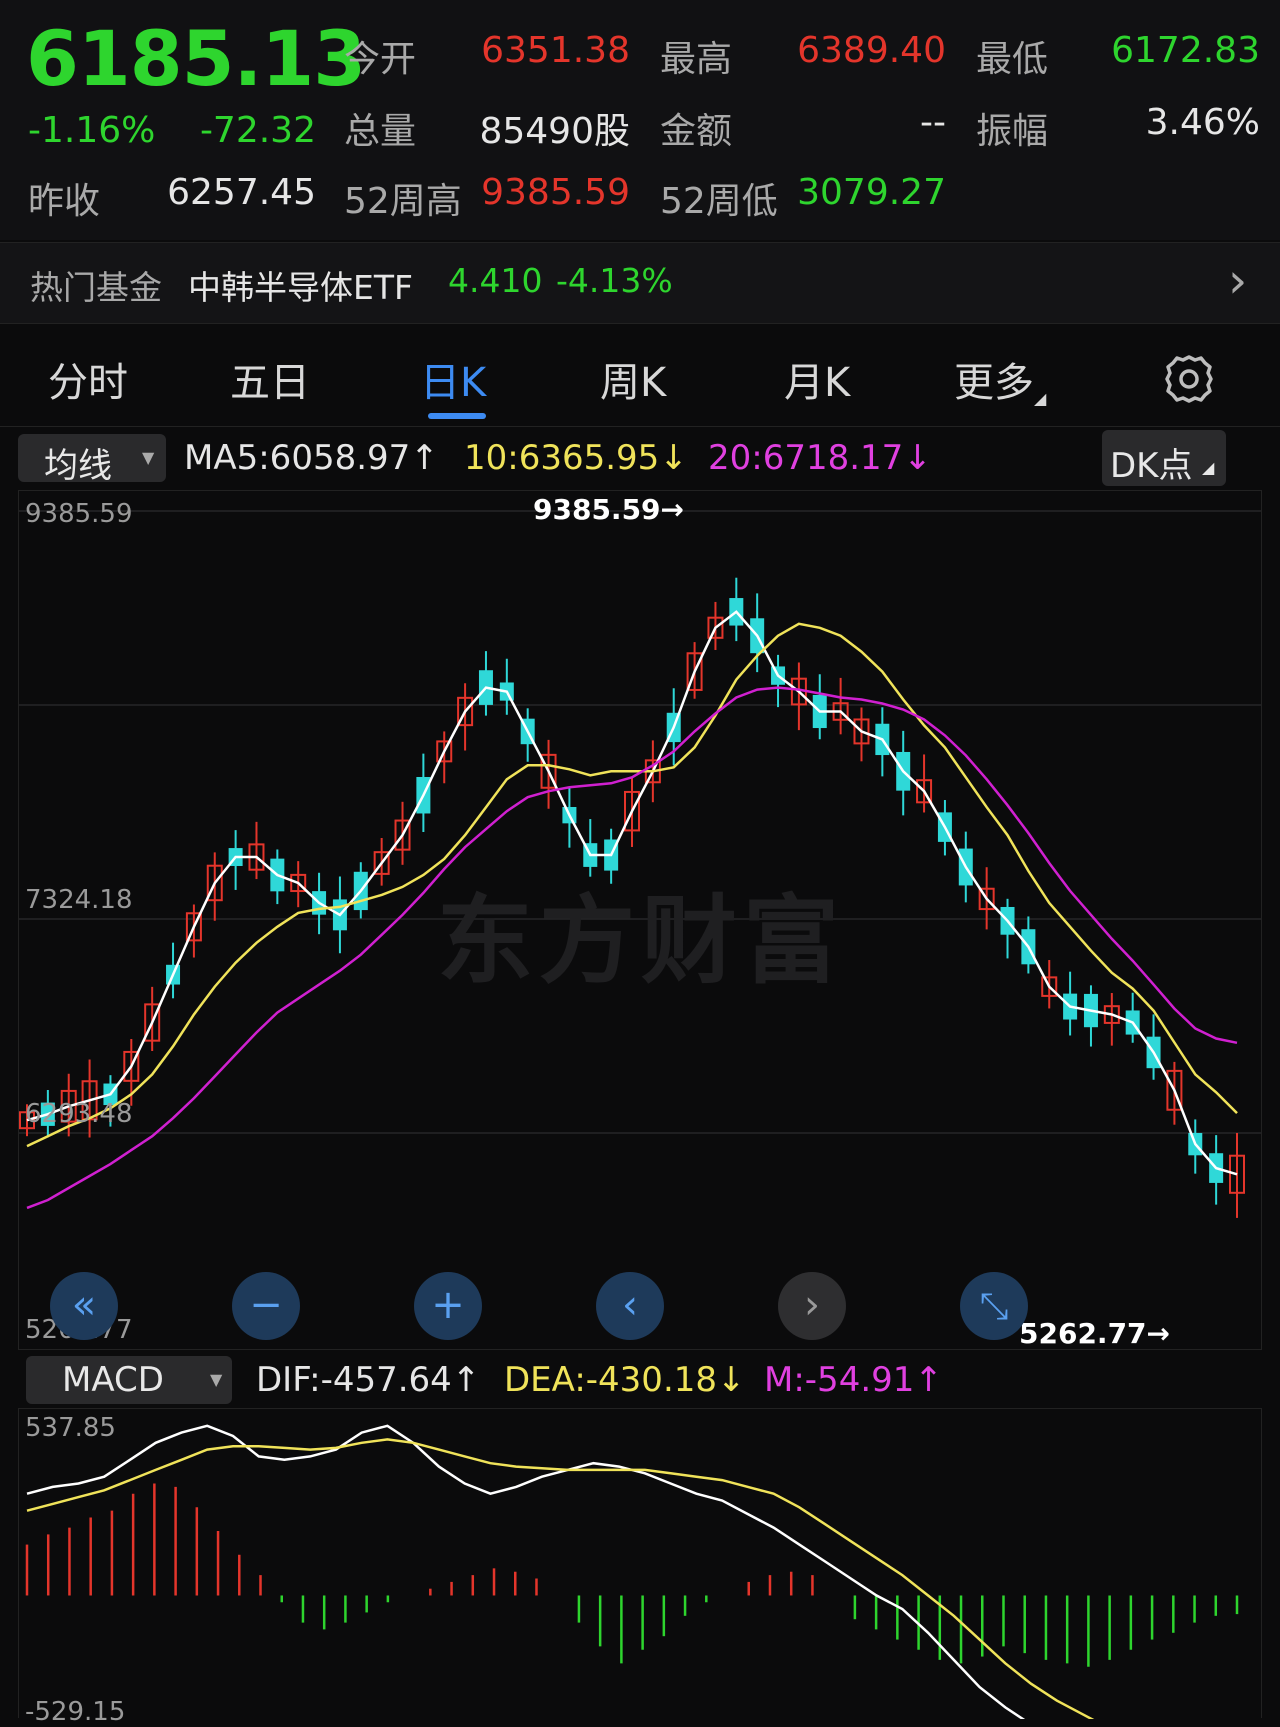 The height and width of the screenshot is (1727, 1280). Describe the element at coordinates (608, 509) in the screenshot. I see `max-price-annotation: 9385.59→` at that location.